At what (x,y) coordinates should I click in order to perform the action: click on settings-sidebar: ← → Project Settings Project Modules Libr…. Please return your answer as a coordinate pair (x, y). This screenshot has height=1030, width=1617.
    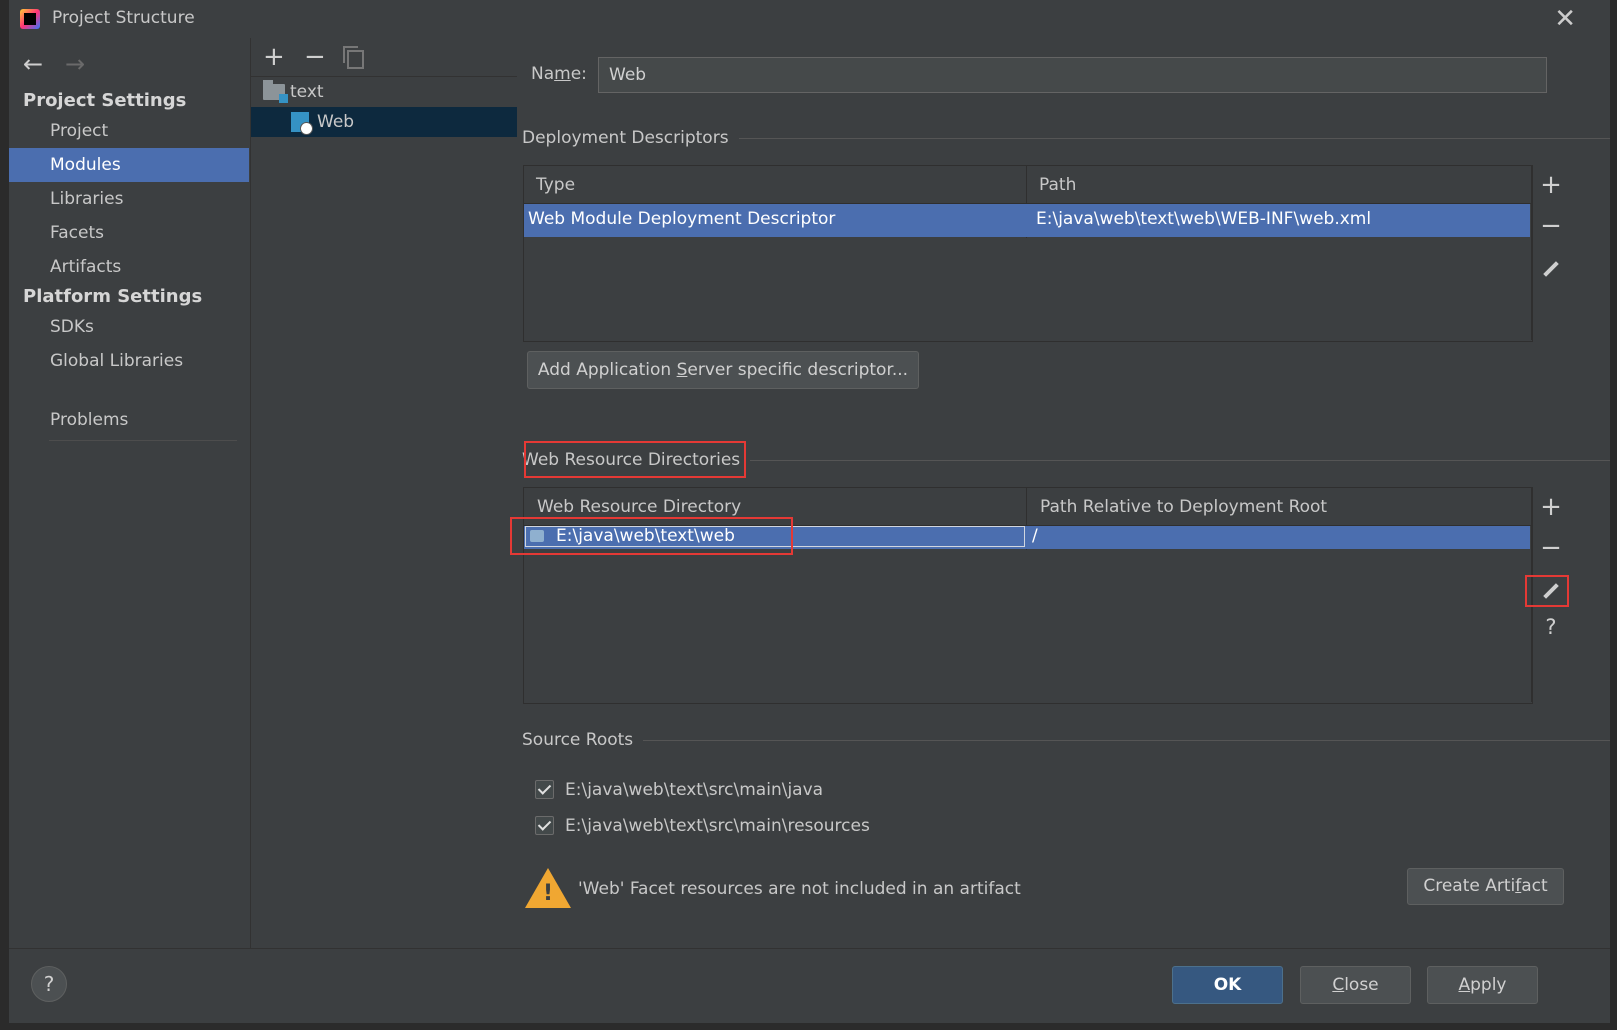
    Looking at the image, I should click on (129, 493).